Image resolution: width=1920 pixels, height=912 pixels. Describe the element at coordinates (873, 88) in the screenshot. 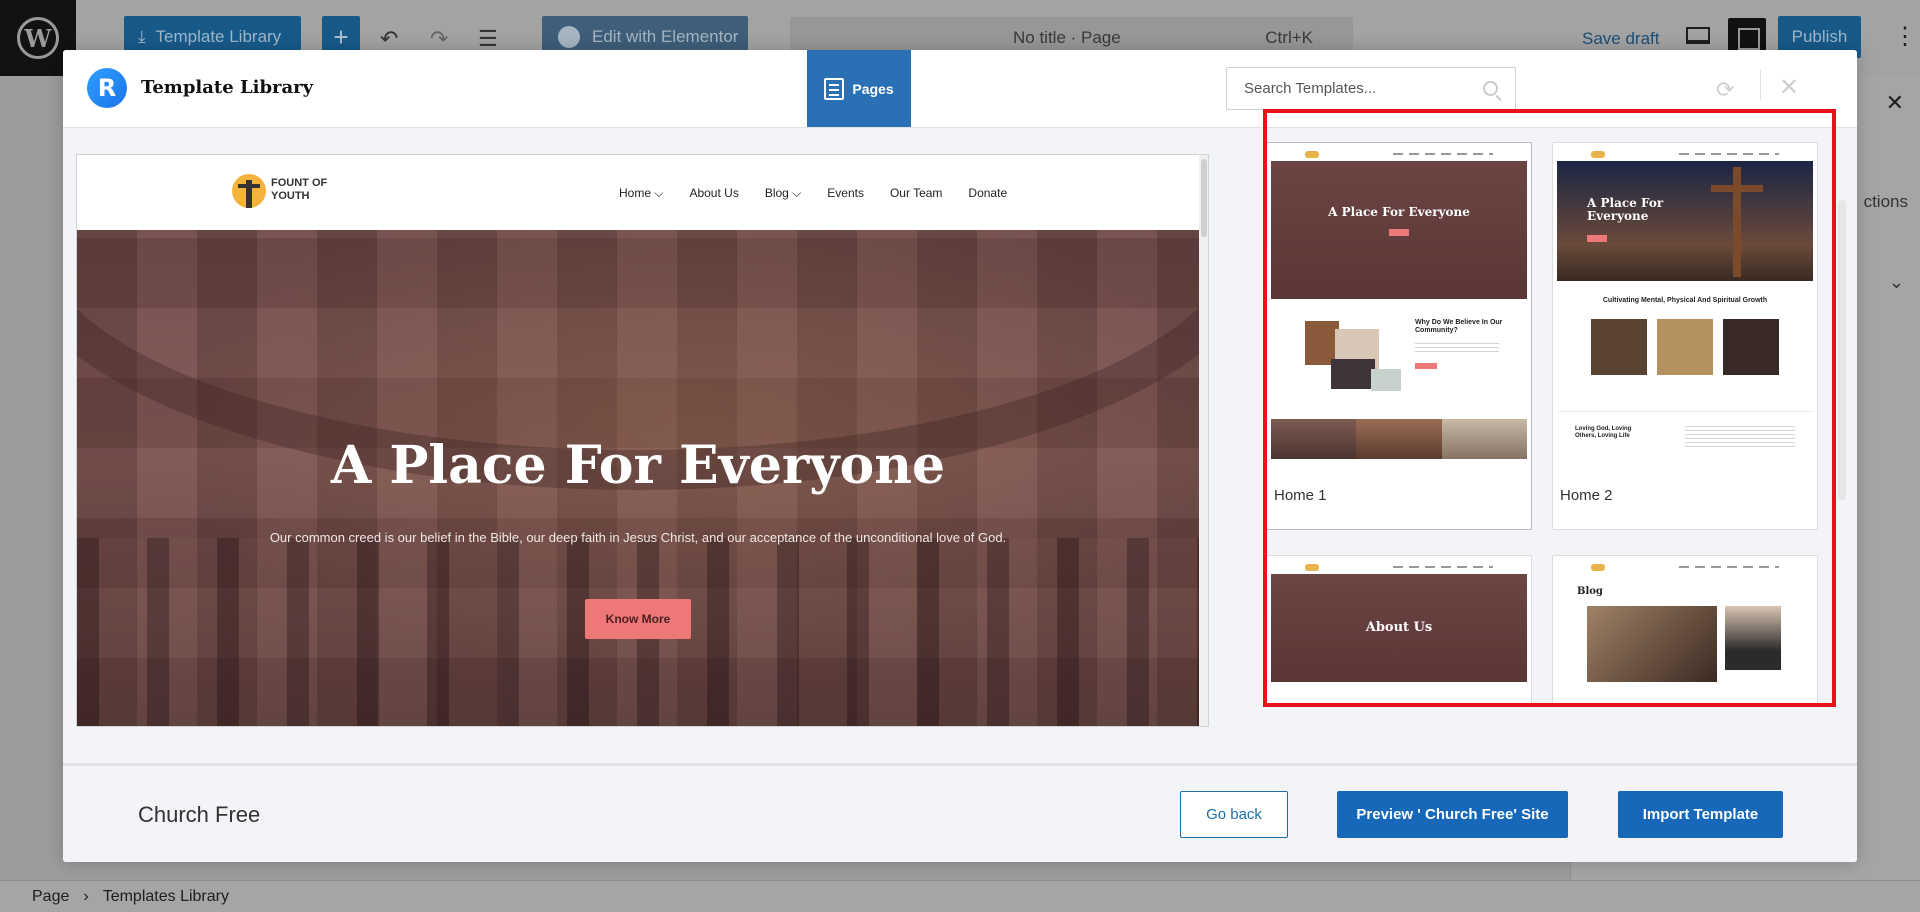

I see `tab-pages-label: Pages` at that location.